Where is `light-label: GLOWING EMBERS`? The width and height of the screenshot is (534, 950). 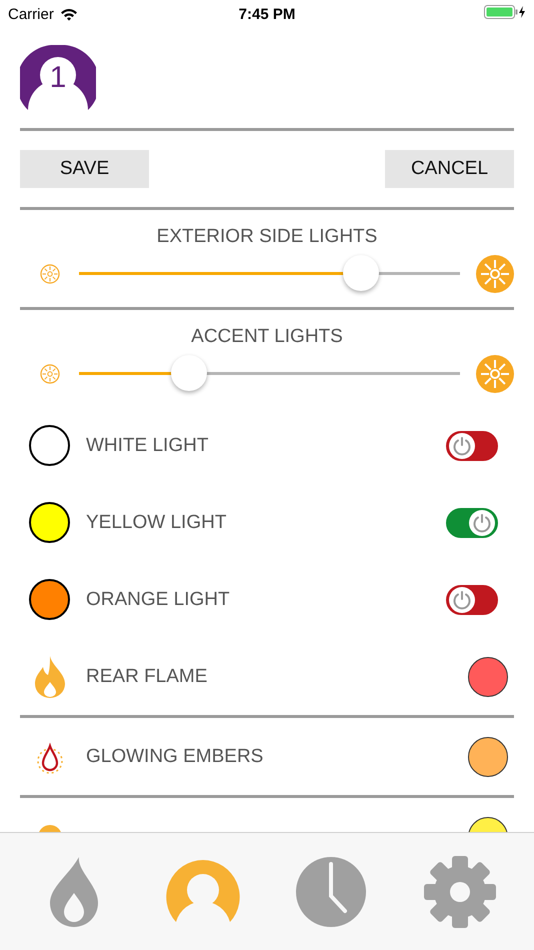
light-label: GLOWING EMBERS is located at coordinates (175, 757).